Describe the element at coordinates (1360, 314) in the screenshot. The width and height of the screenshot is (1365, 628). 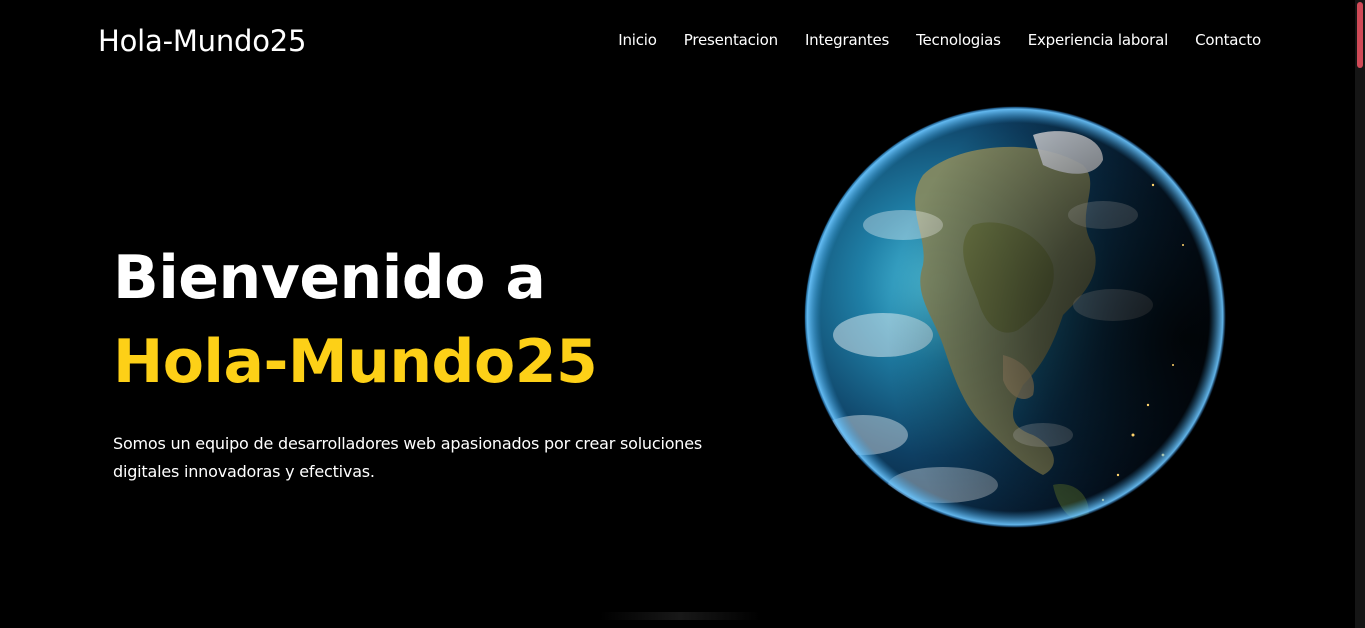
I see `page-scrollbar` at that location.